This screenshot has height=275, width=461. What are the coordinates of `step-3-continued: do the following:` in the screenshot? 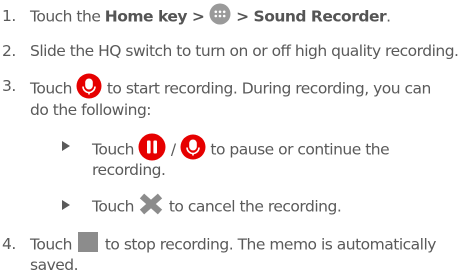 It's located at (91, 110).